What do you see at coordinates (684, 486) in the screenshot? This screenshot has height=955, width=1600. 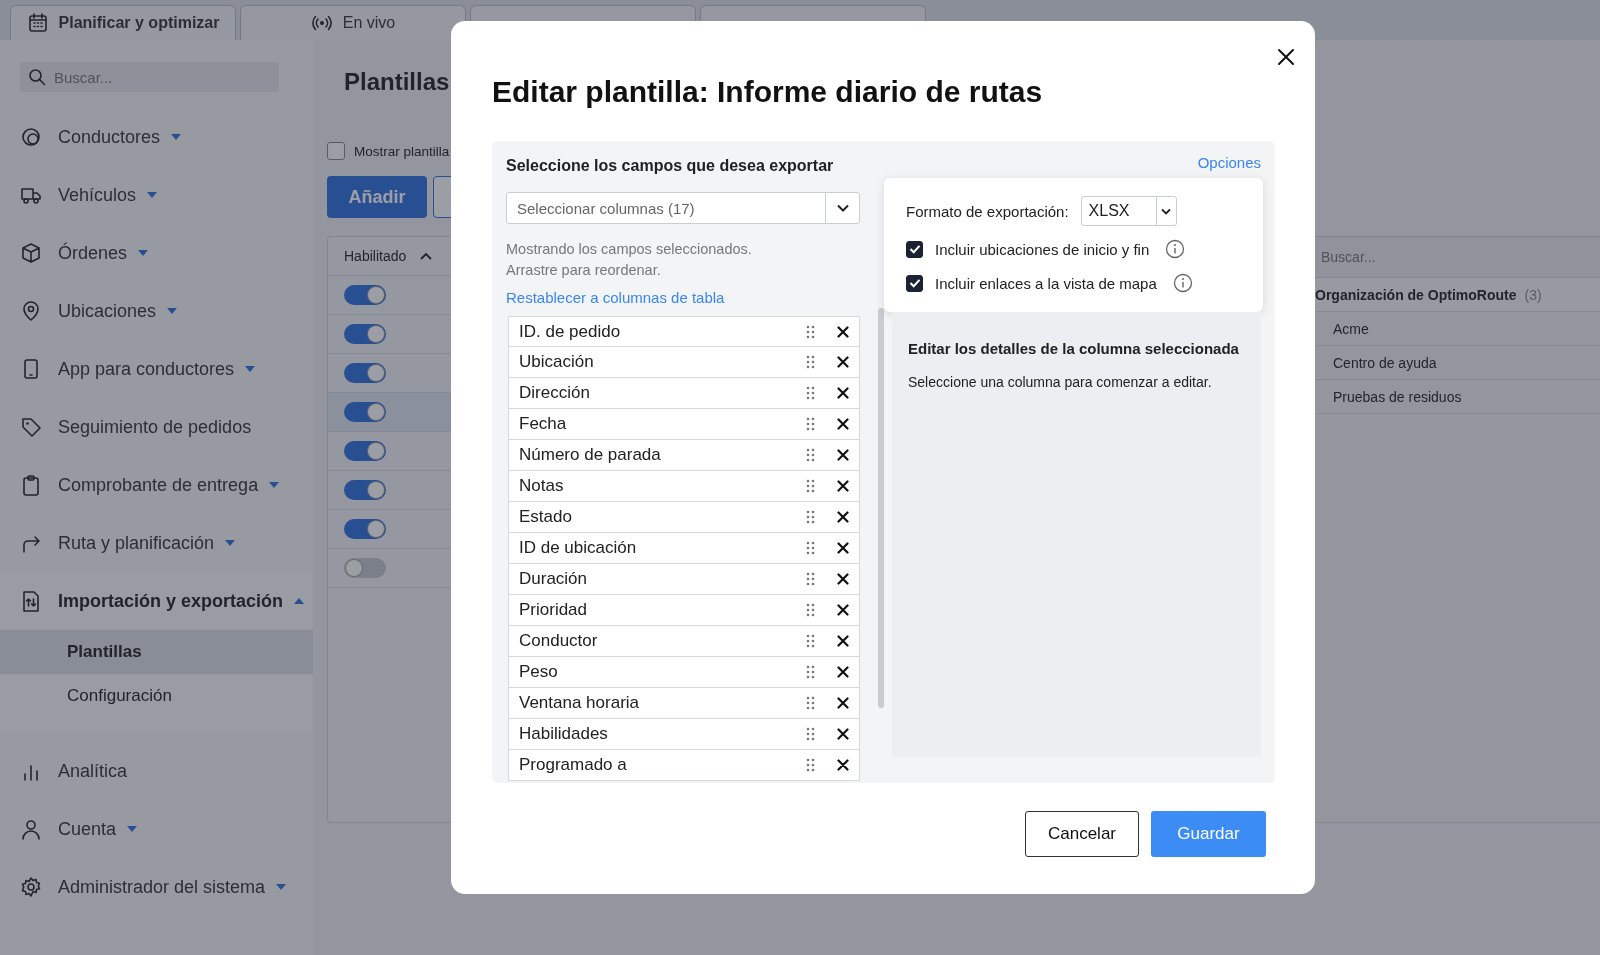 I see `column-row: Notas` at bounding box center [684, 486].